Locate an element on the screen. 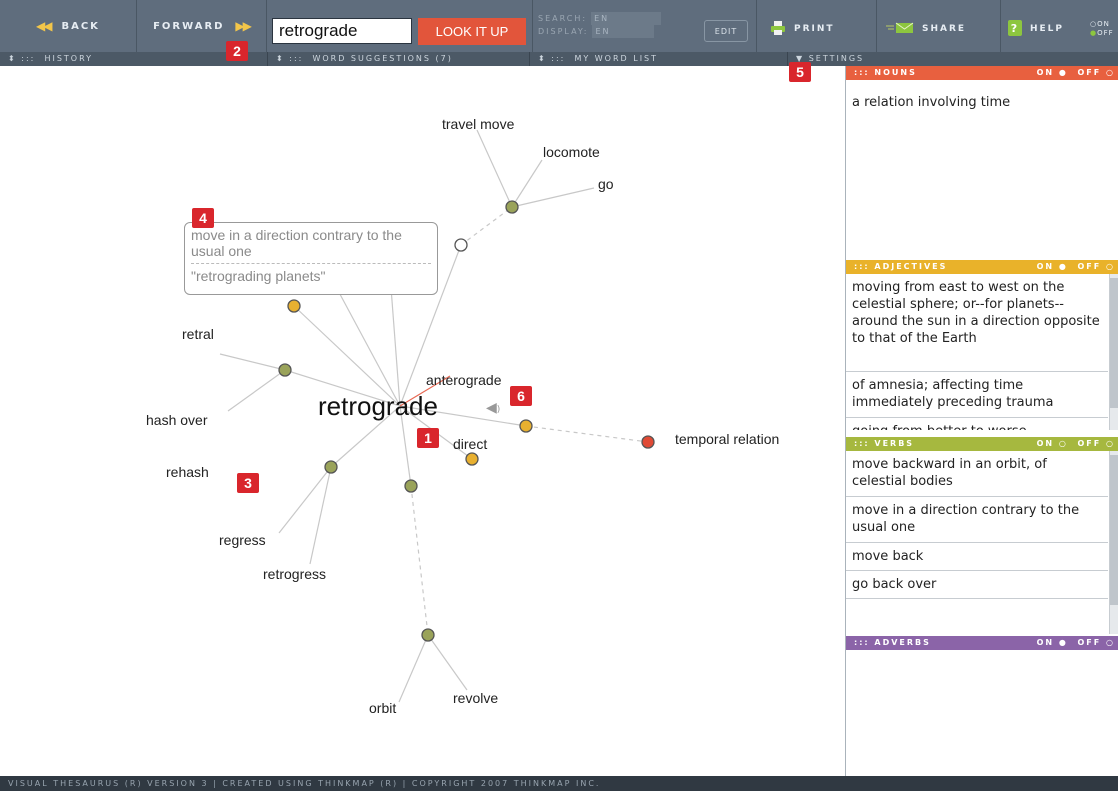  forward-label: FORWARD is located at coordinates (189, 26).